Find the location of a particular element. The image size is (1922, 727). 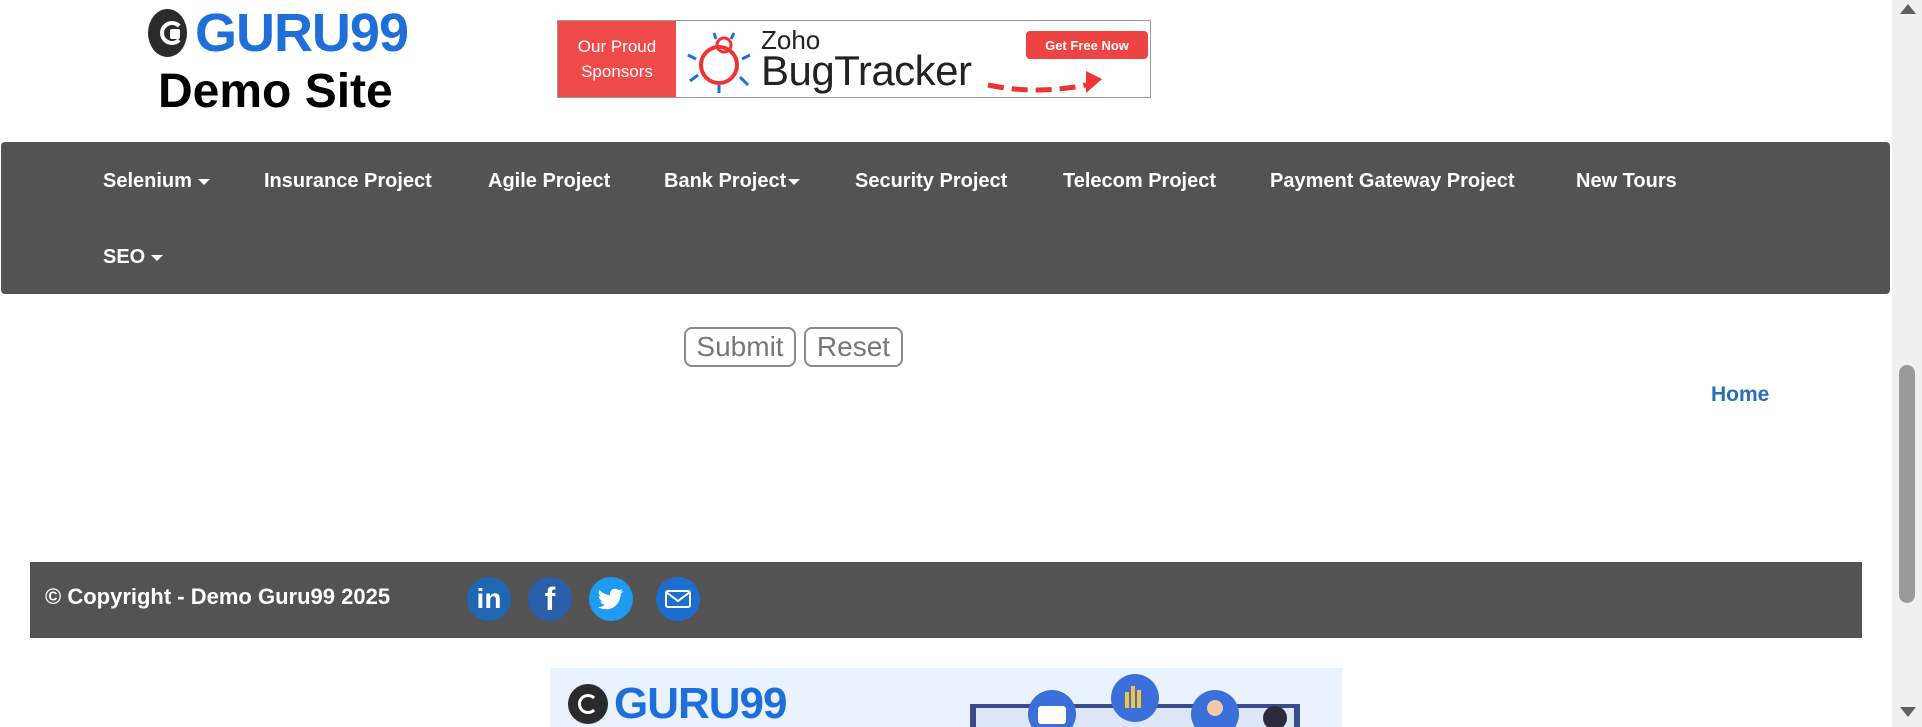

nav-item-label: SEO is located at coordinates (124, 257).